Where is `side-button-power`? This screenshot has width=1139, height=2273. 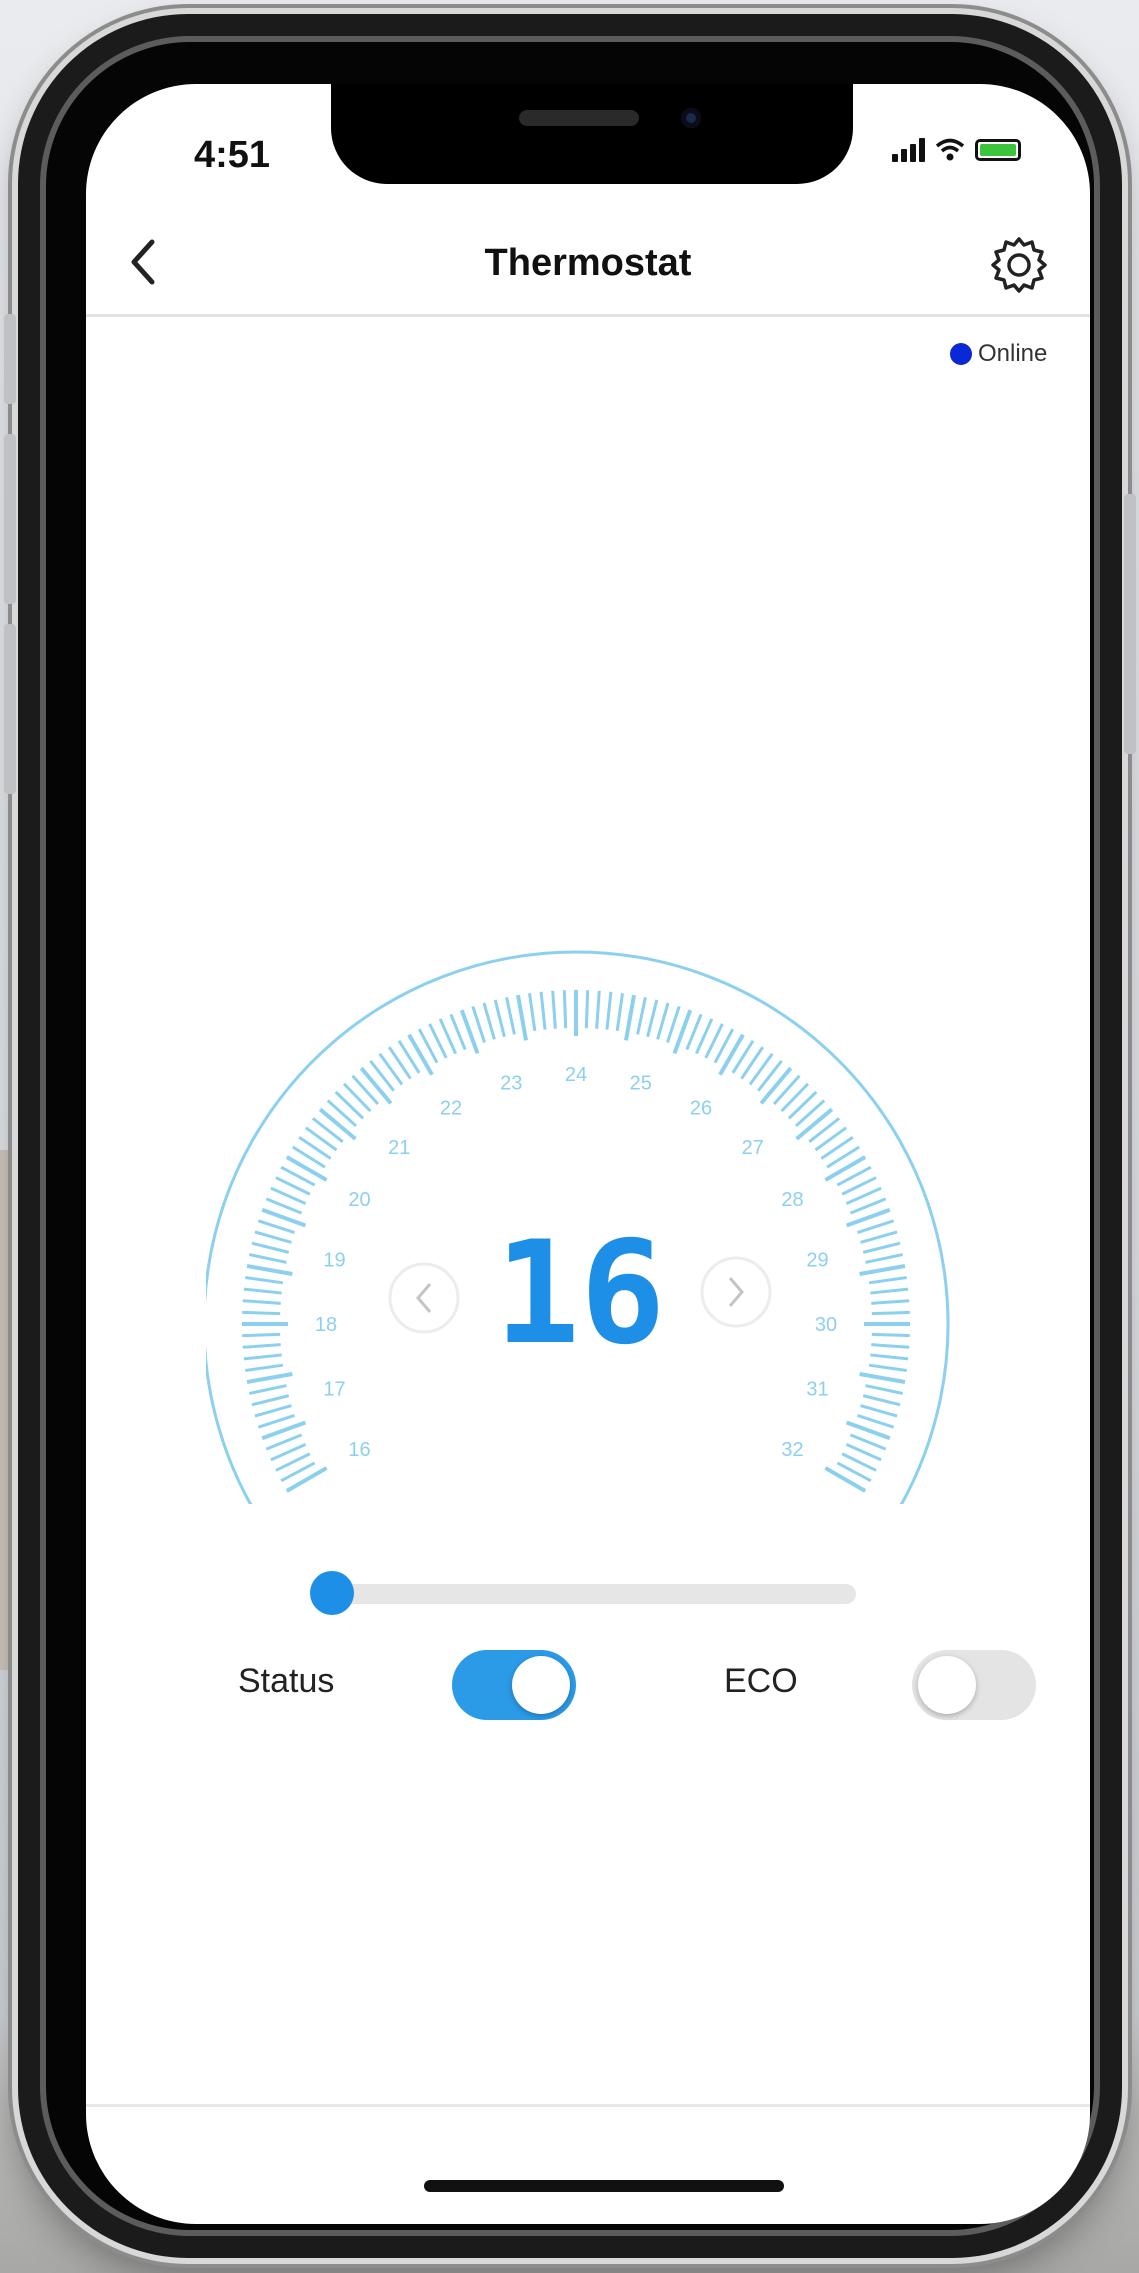 side-button-power is located at coordinates (1130, 624).